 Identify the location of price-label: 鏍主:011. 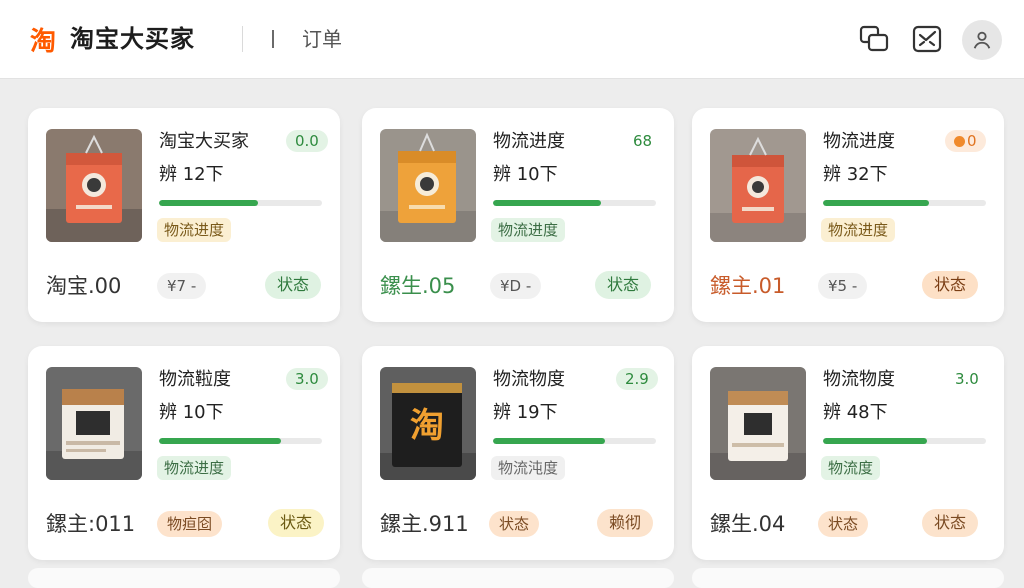
(91, 524).